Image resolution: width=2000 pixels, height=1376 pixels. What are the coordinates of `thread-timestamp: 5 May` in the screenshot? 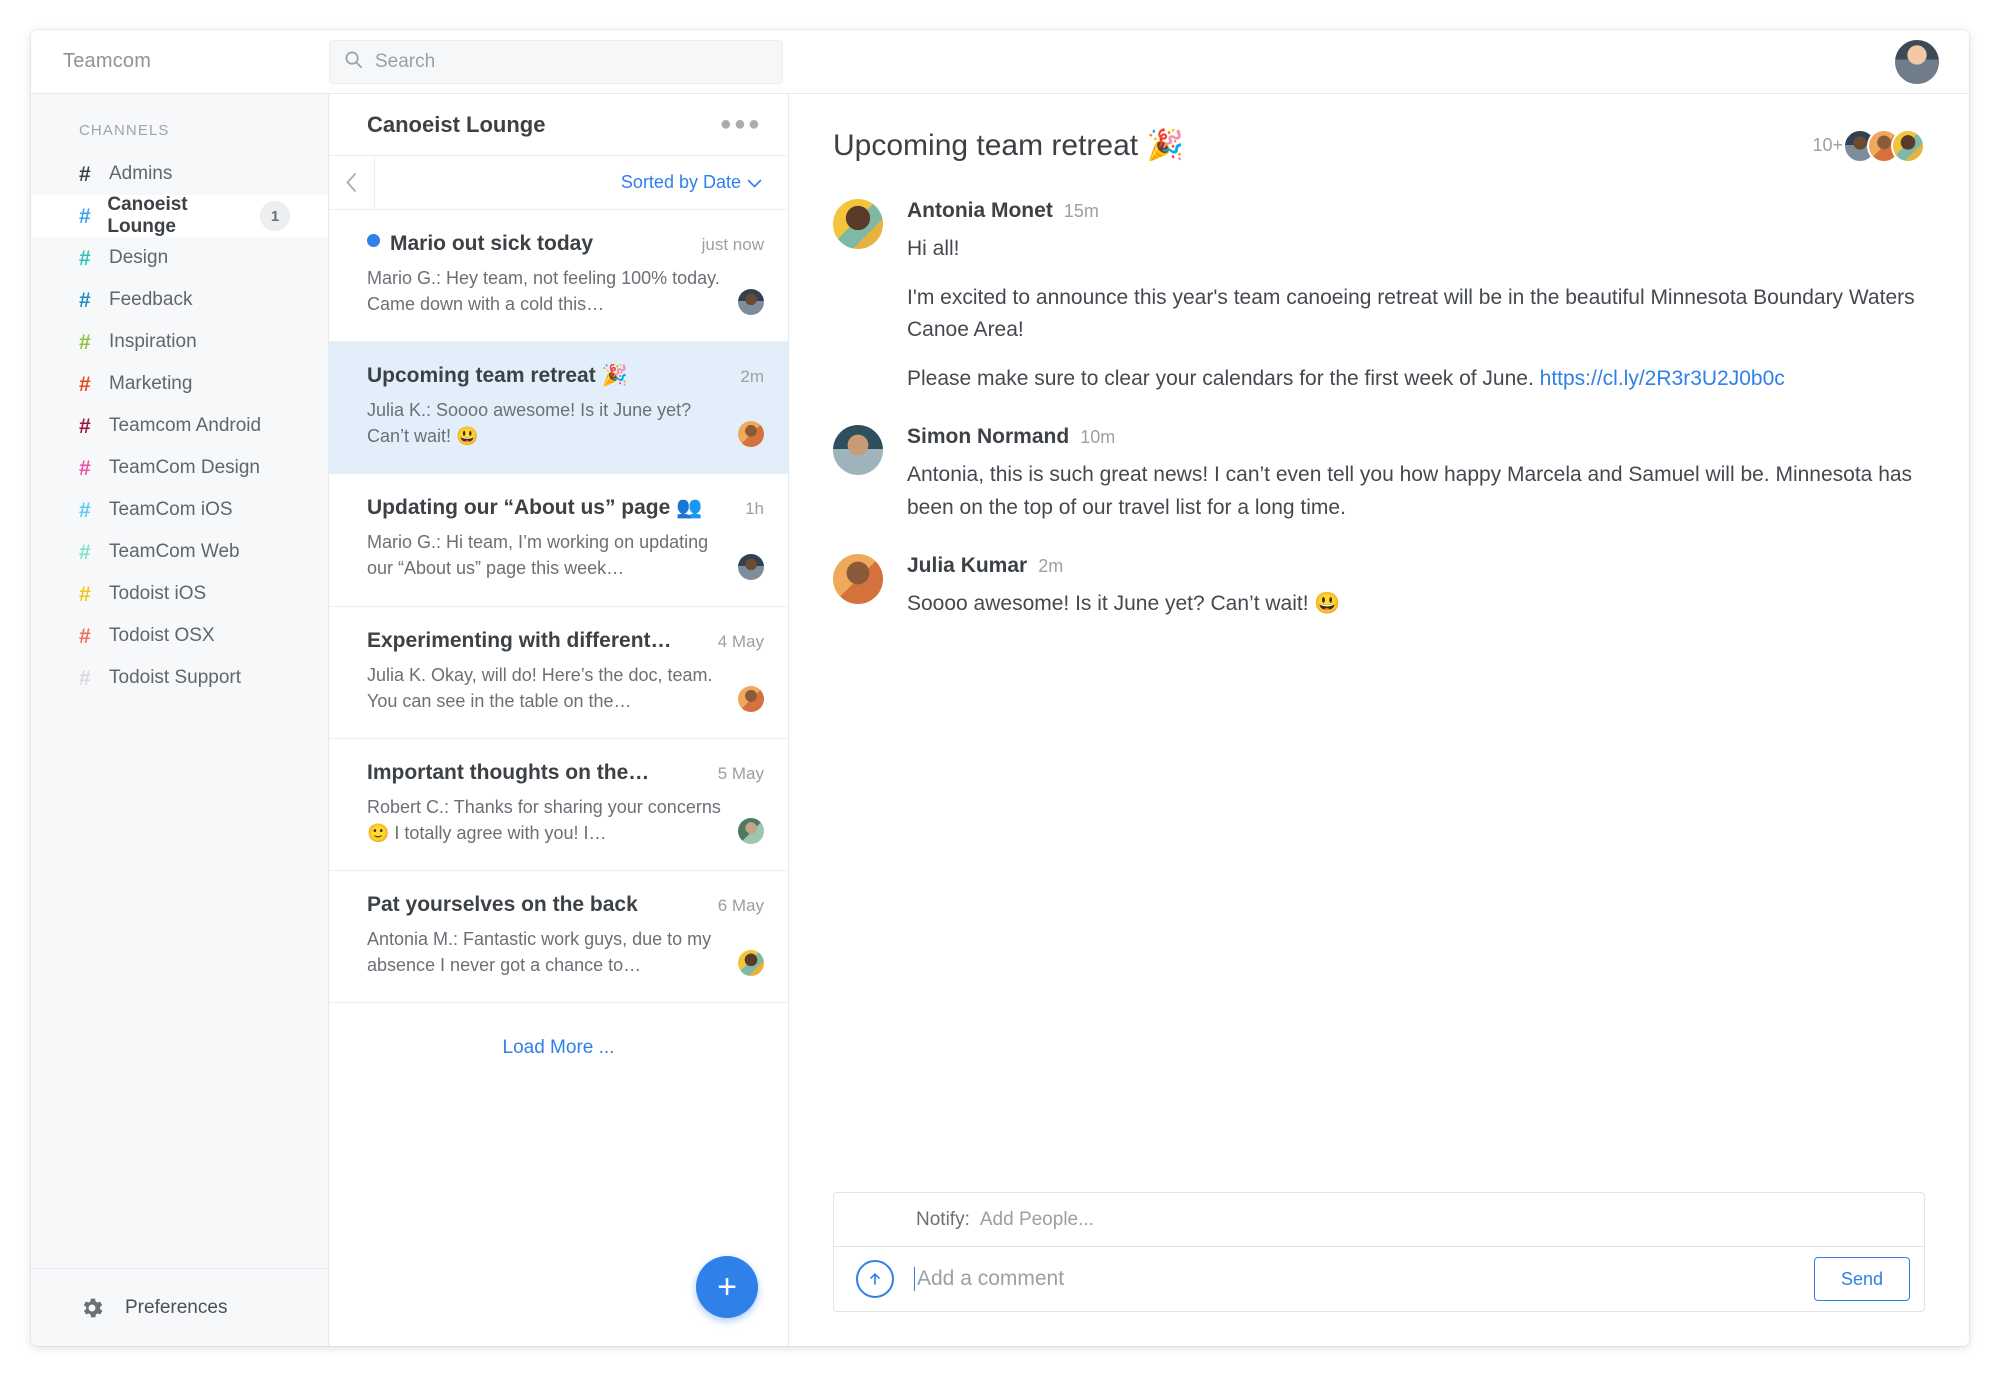 It's located at (740, 773).